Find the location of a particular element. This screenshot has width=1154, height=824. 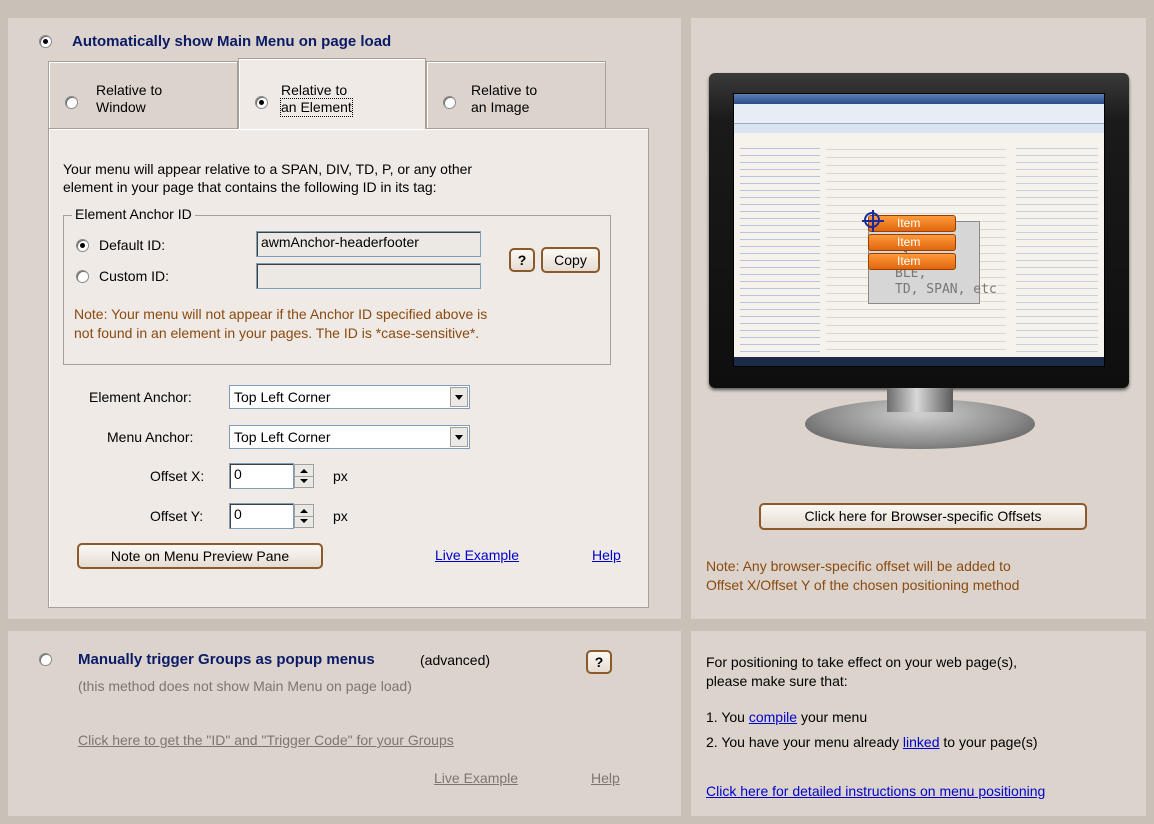

compile-link: compile is located at coordinates (773, 717).